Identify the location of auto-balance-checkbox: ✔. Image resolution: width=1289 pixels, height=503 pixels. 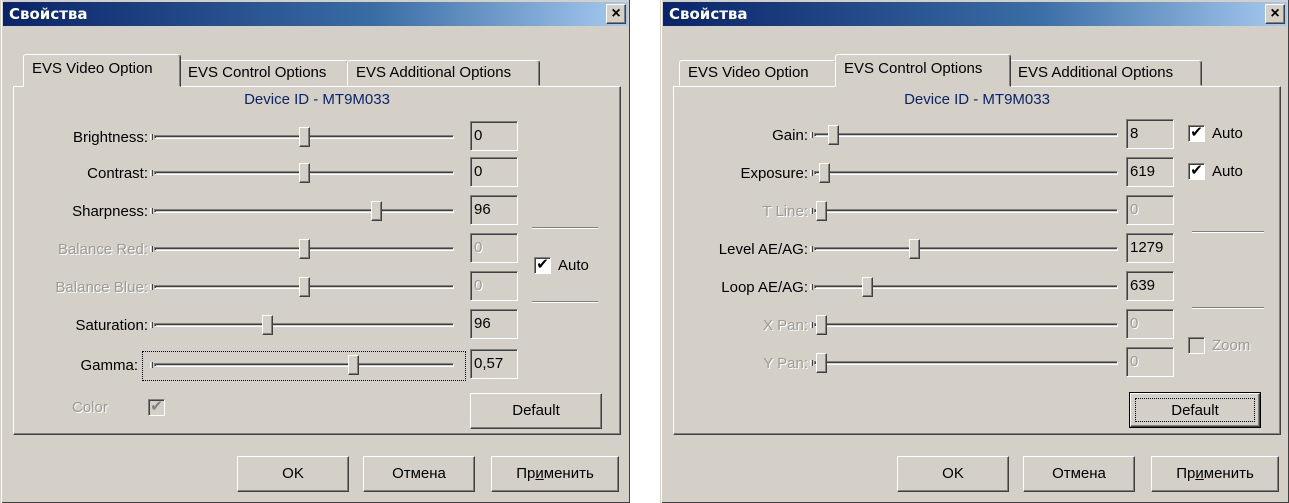
(542, 265).